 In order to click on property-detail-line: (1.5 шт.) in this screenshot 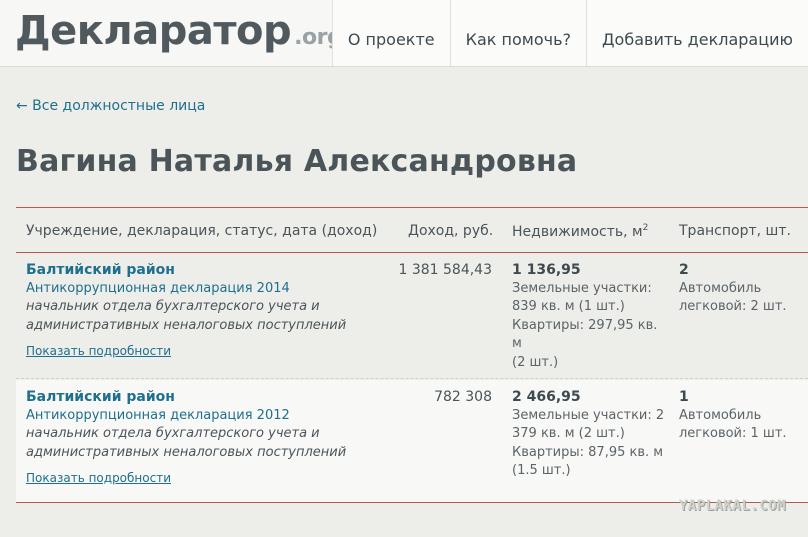, I will do `click(541, 470)`.